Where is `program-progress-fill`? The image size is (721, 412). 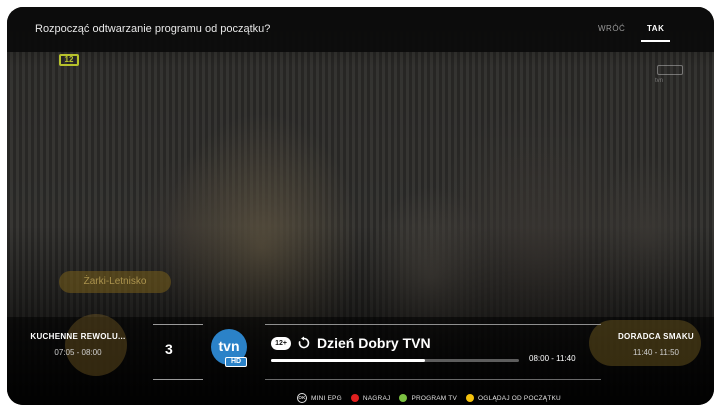
program-progress-fill is located at coordinates (348, 360).